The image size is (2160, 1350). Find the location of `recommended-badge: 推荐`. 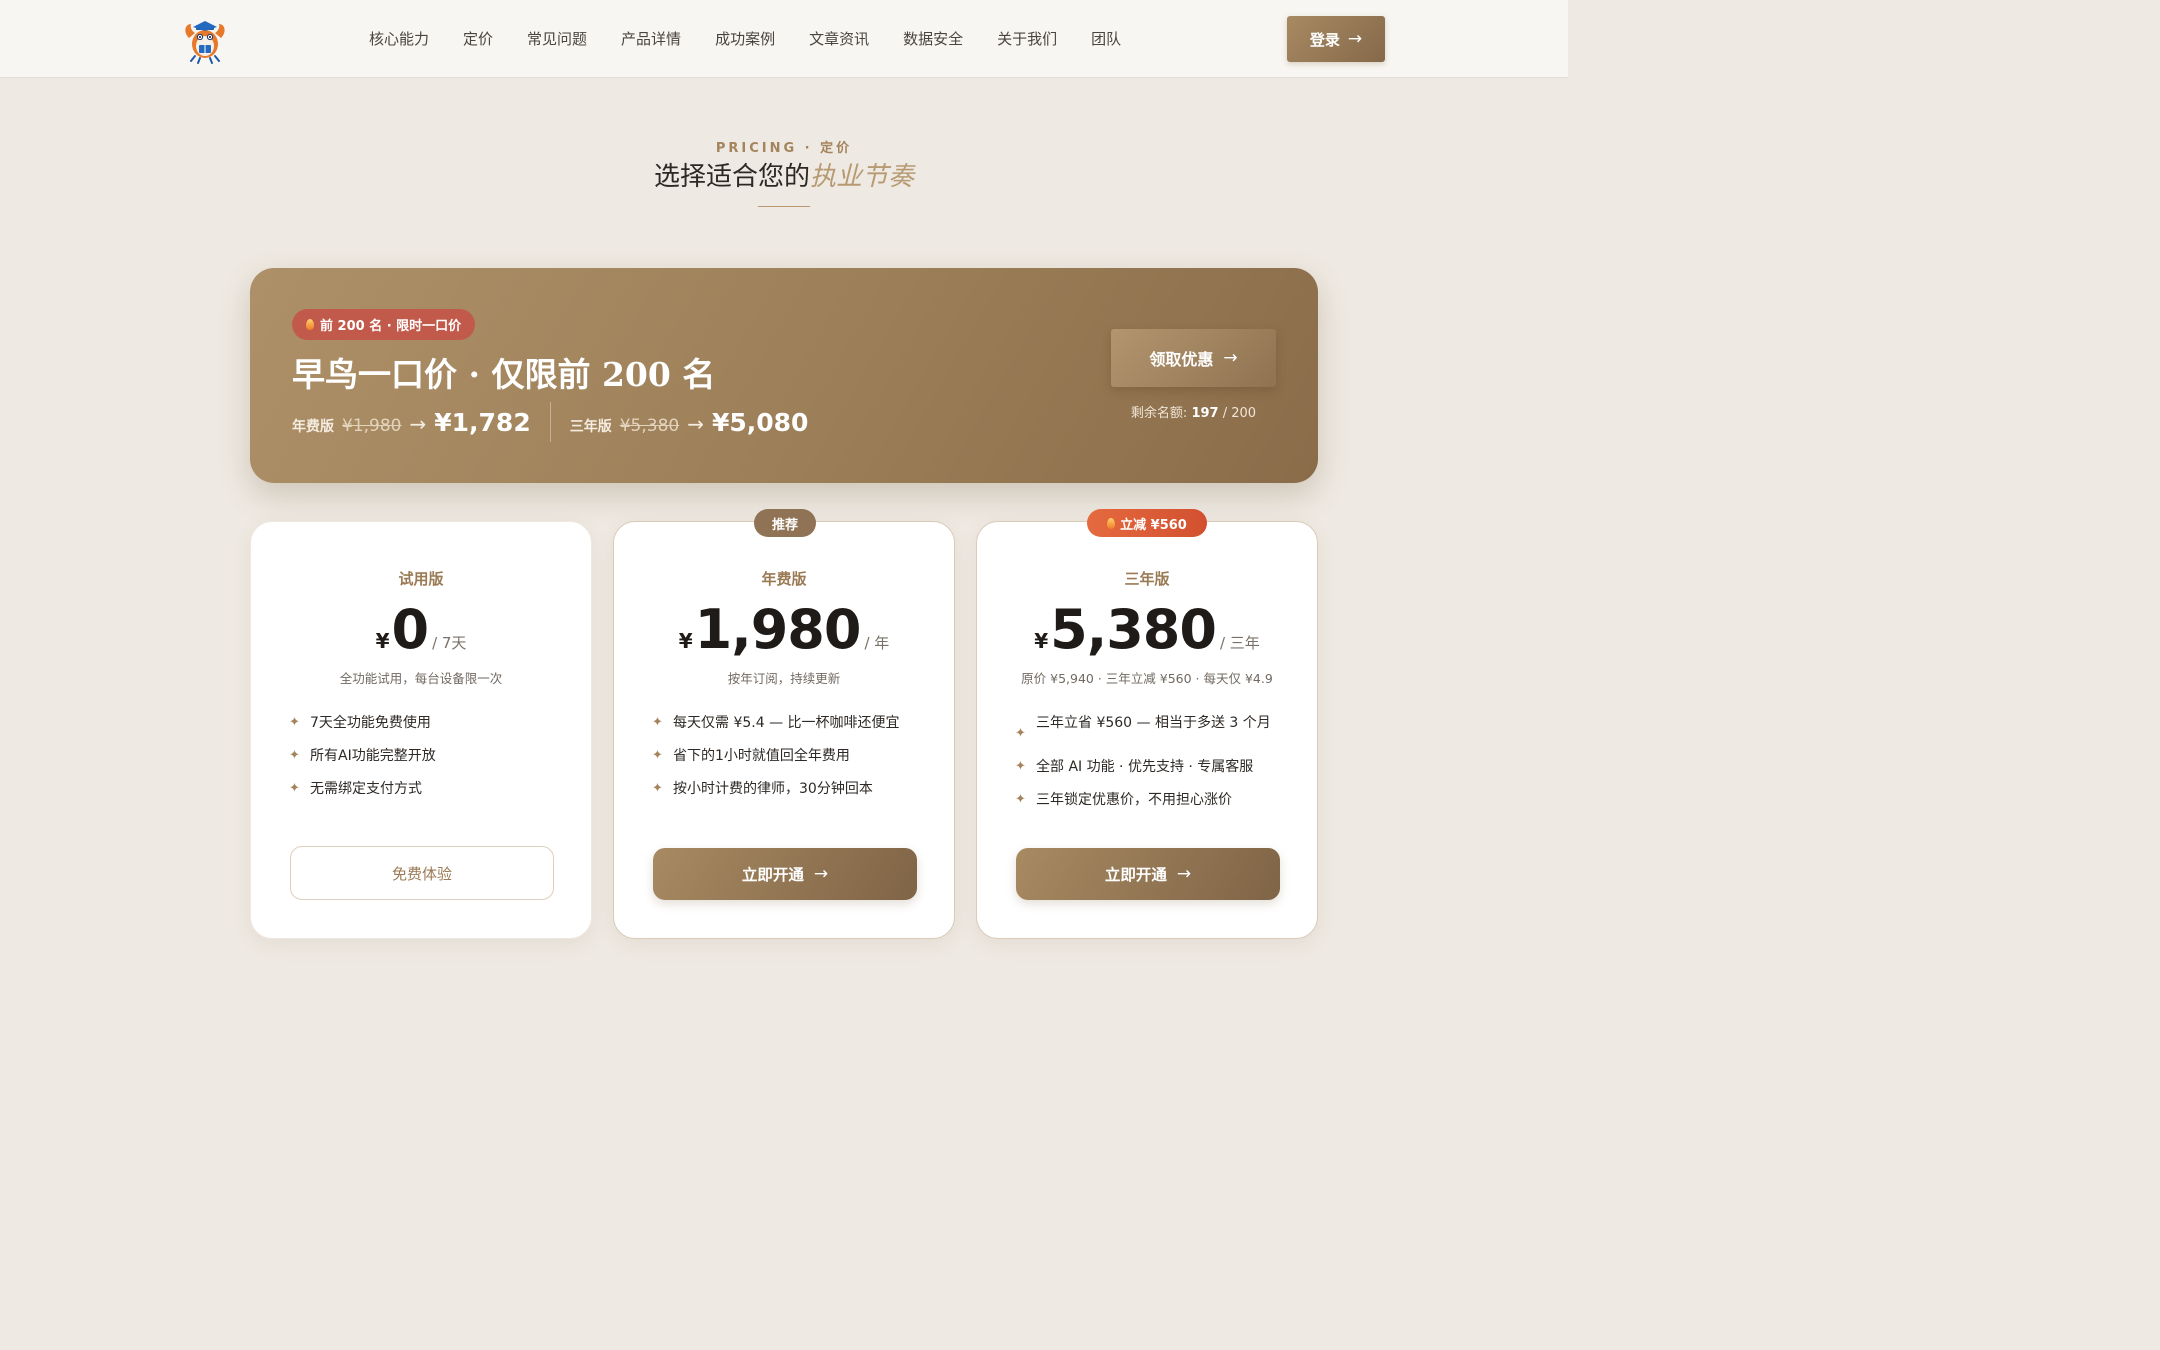

recommended-badge: 推荐 is located at coordinates (785, 523).